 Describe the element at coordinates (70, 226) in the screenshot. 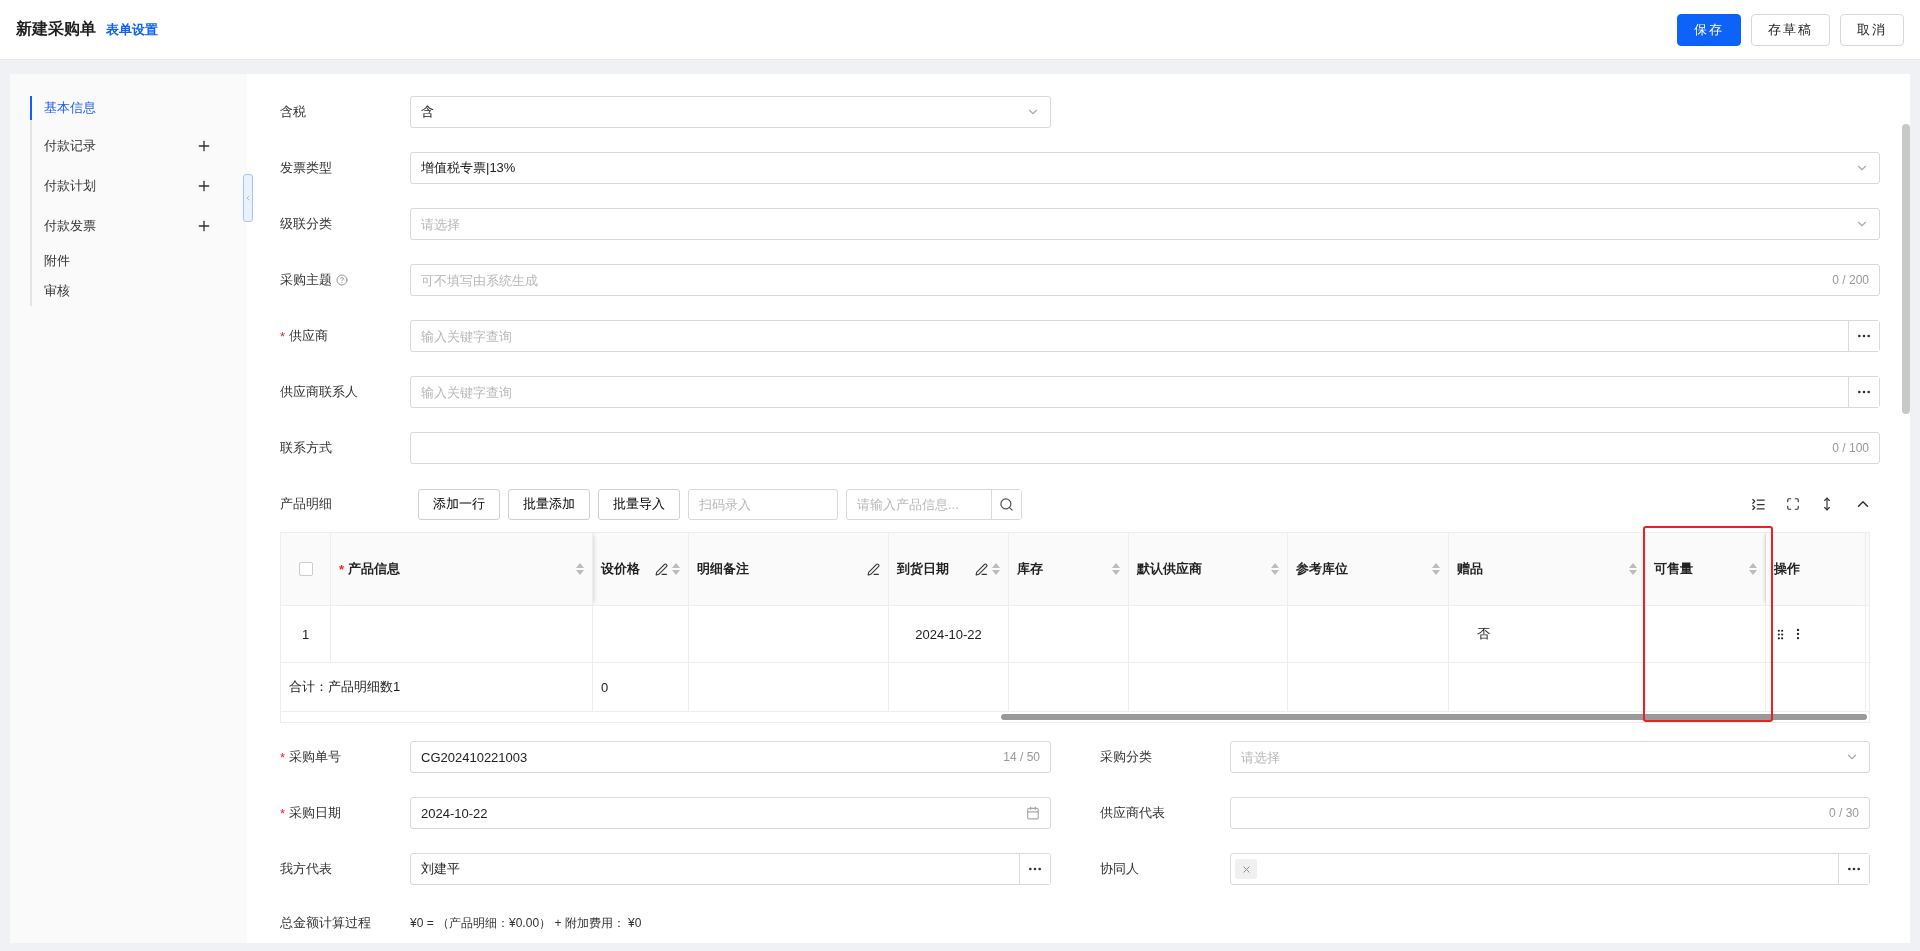

I see `sidebar-label: 付款发票` at that location.